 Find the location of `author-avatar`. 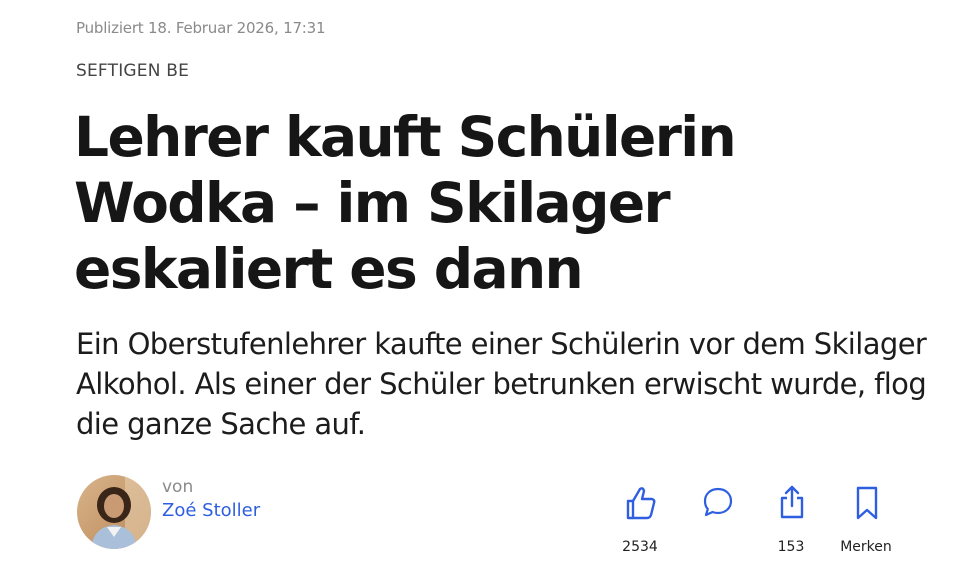

author-avatar is located at coordinates (114, 512).